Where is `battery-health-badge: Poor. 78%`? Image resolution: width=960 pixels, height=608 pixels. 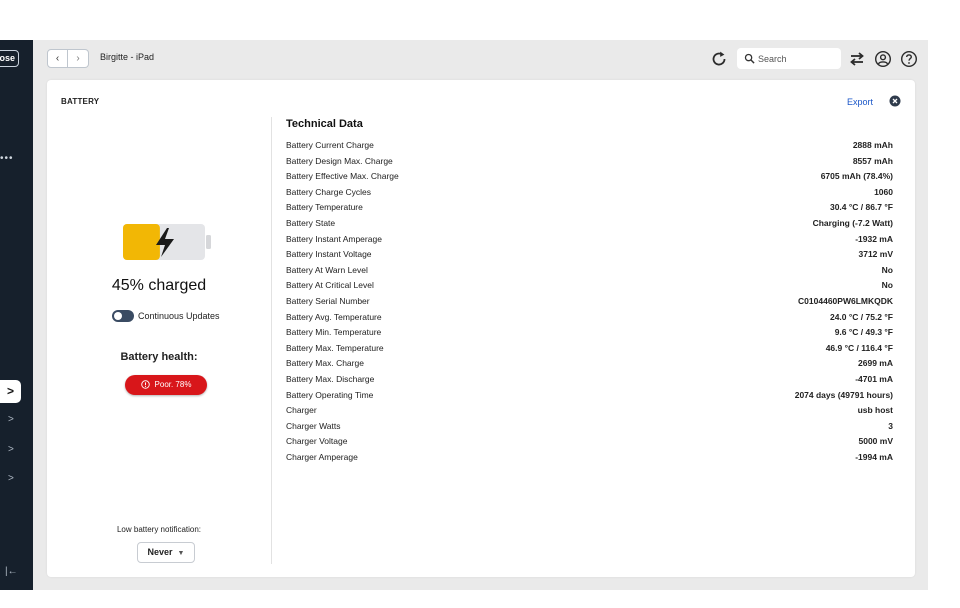 battery-health-badge: Poor. 78% is located at coordinates (166, 385).